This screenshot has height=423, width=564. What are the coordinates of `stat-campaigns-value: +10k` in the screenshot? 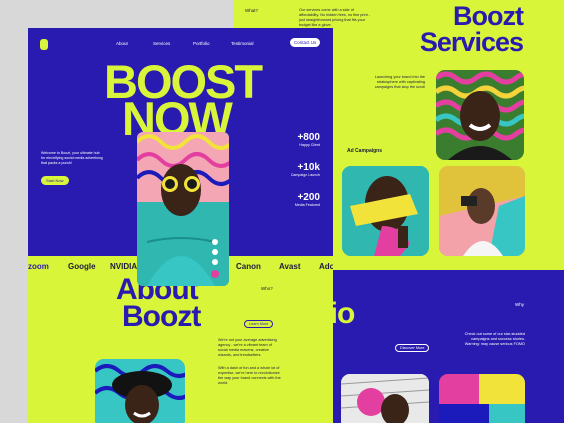 It's located at (308, 167).